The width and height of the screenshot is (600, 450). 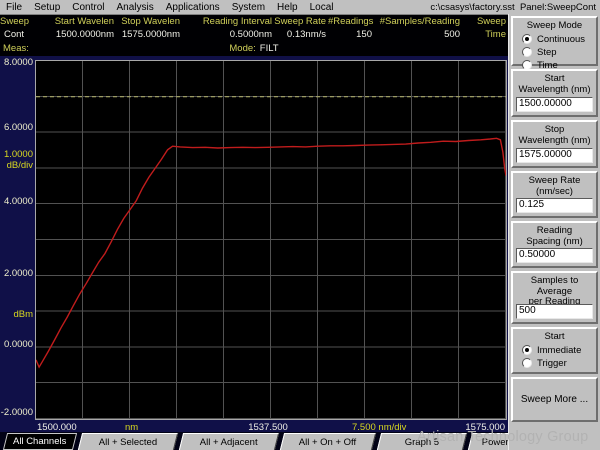 What do you see at coordinates (452, 34) in the screenshot?
I see `param-value: 500` at bounding box center [452, 34].